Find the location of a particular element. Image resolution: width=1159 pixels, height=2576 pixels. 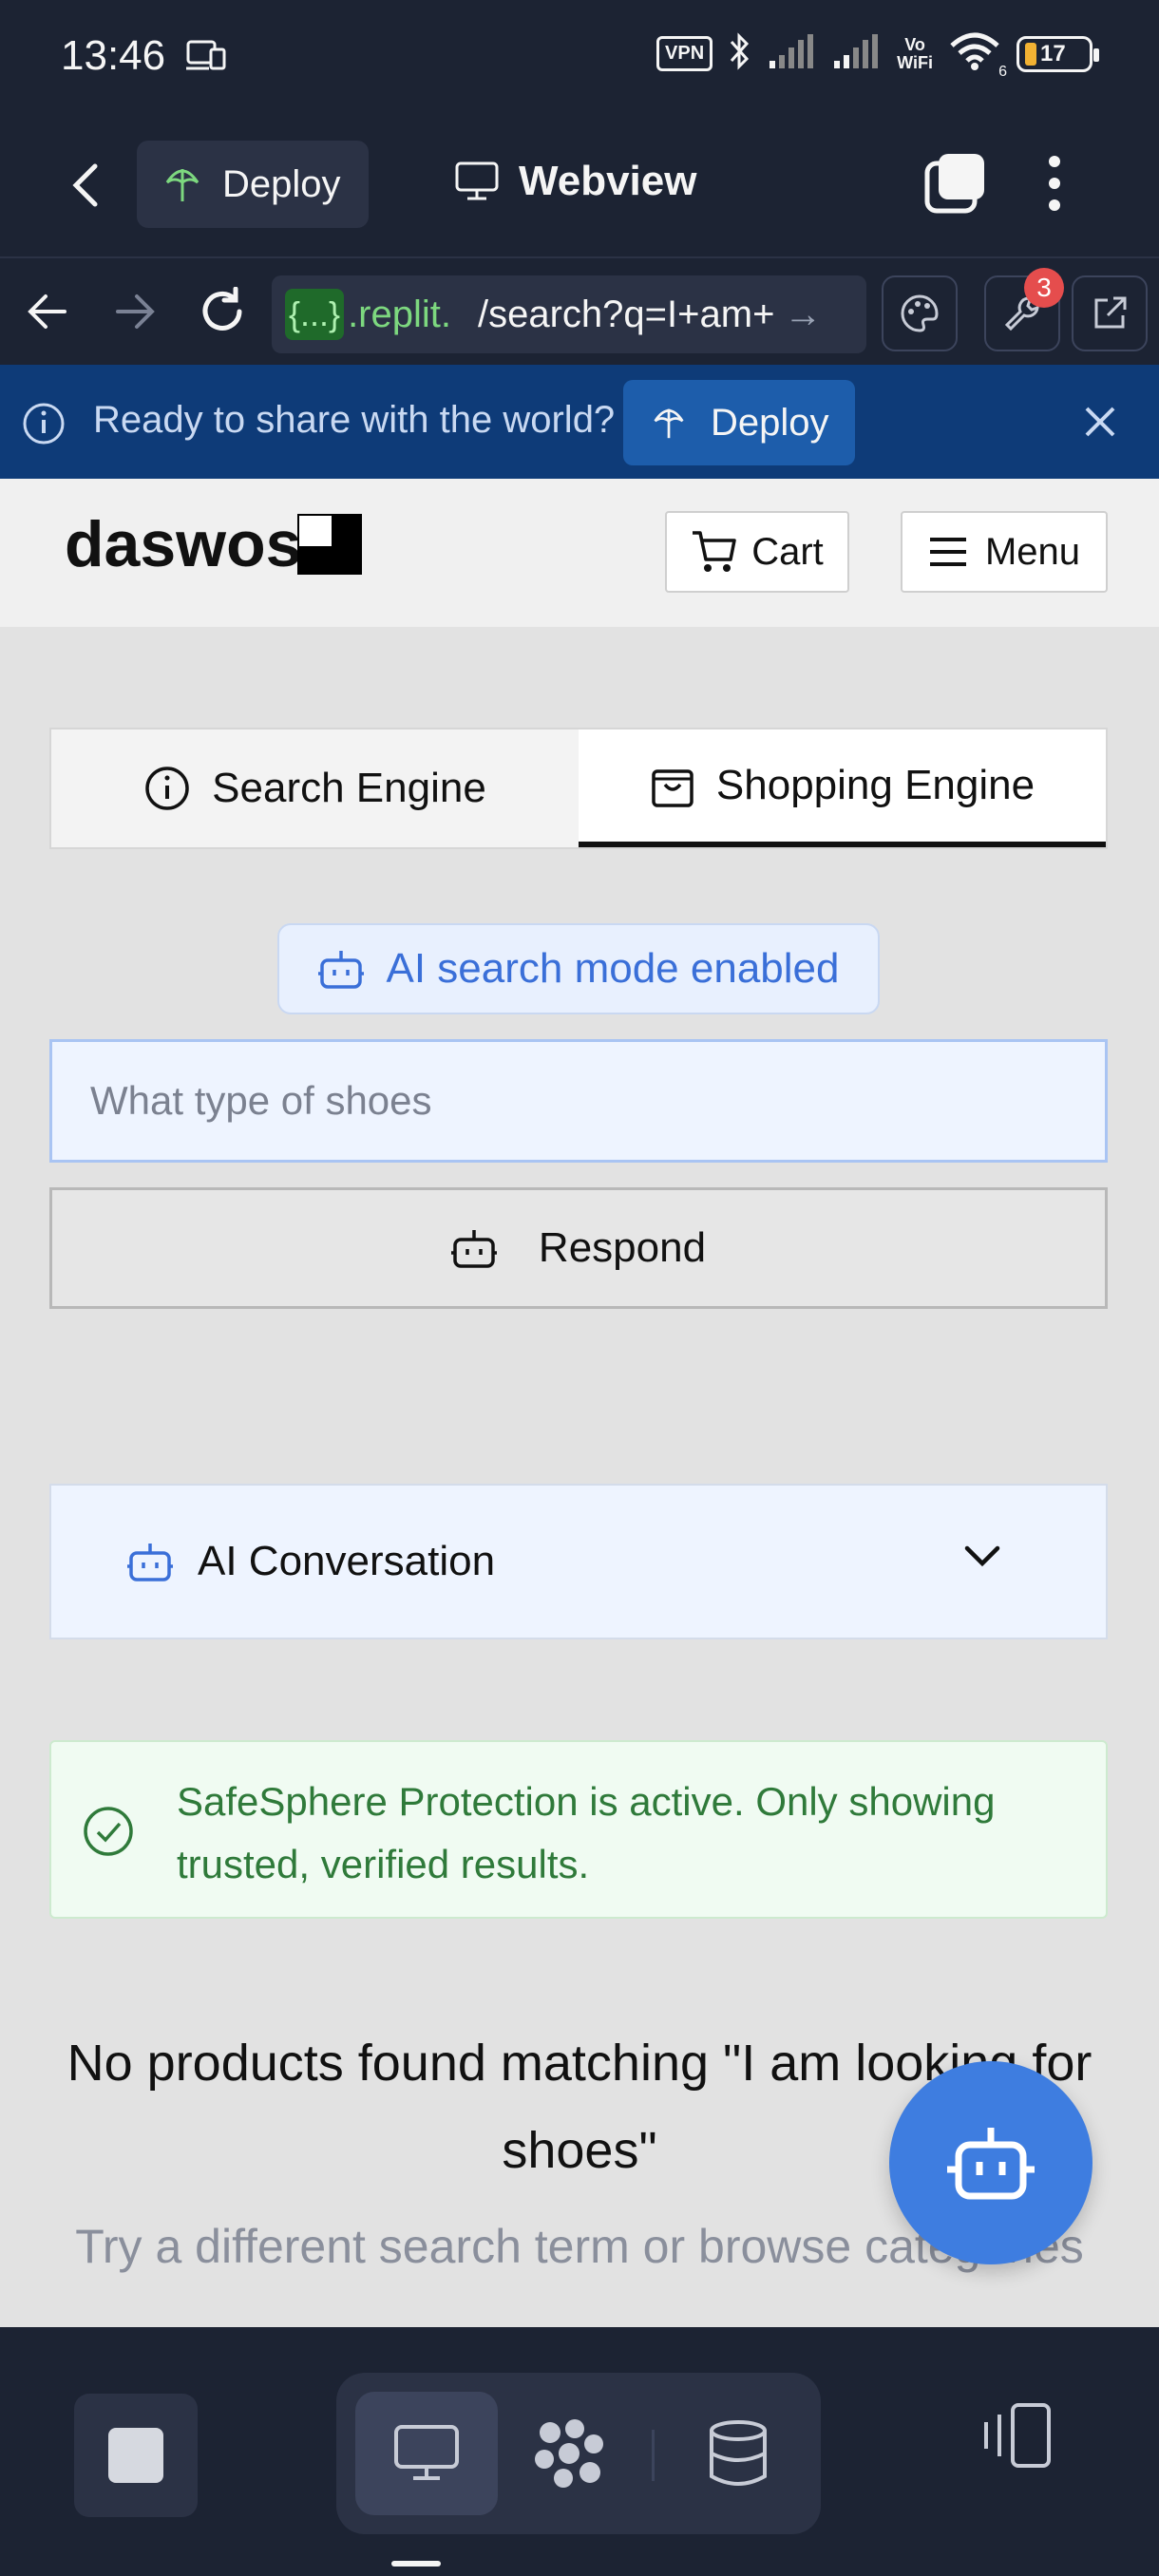

url-bar: {...} .replit. /search?q=I+am+ → is located at coordinates (569, 314).